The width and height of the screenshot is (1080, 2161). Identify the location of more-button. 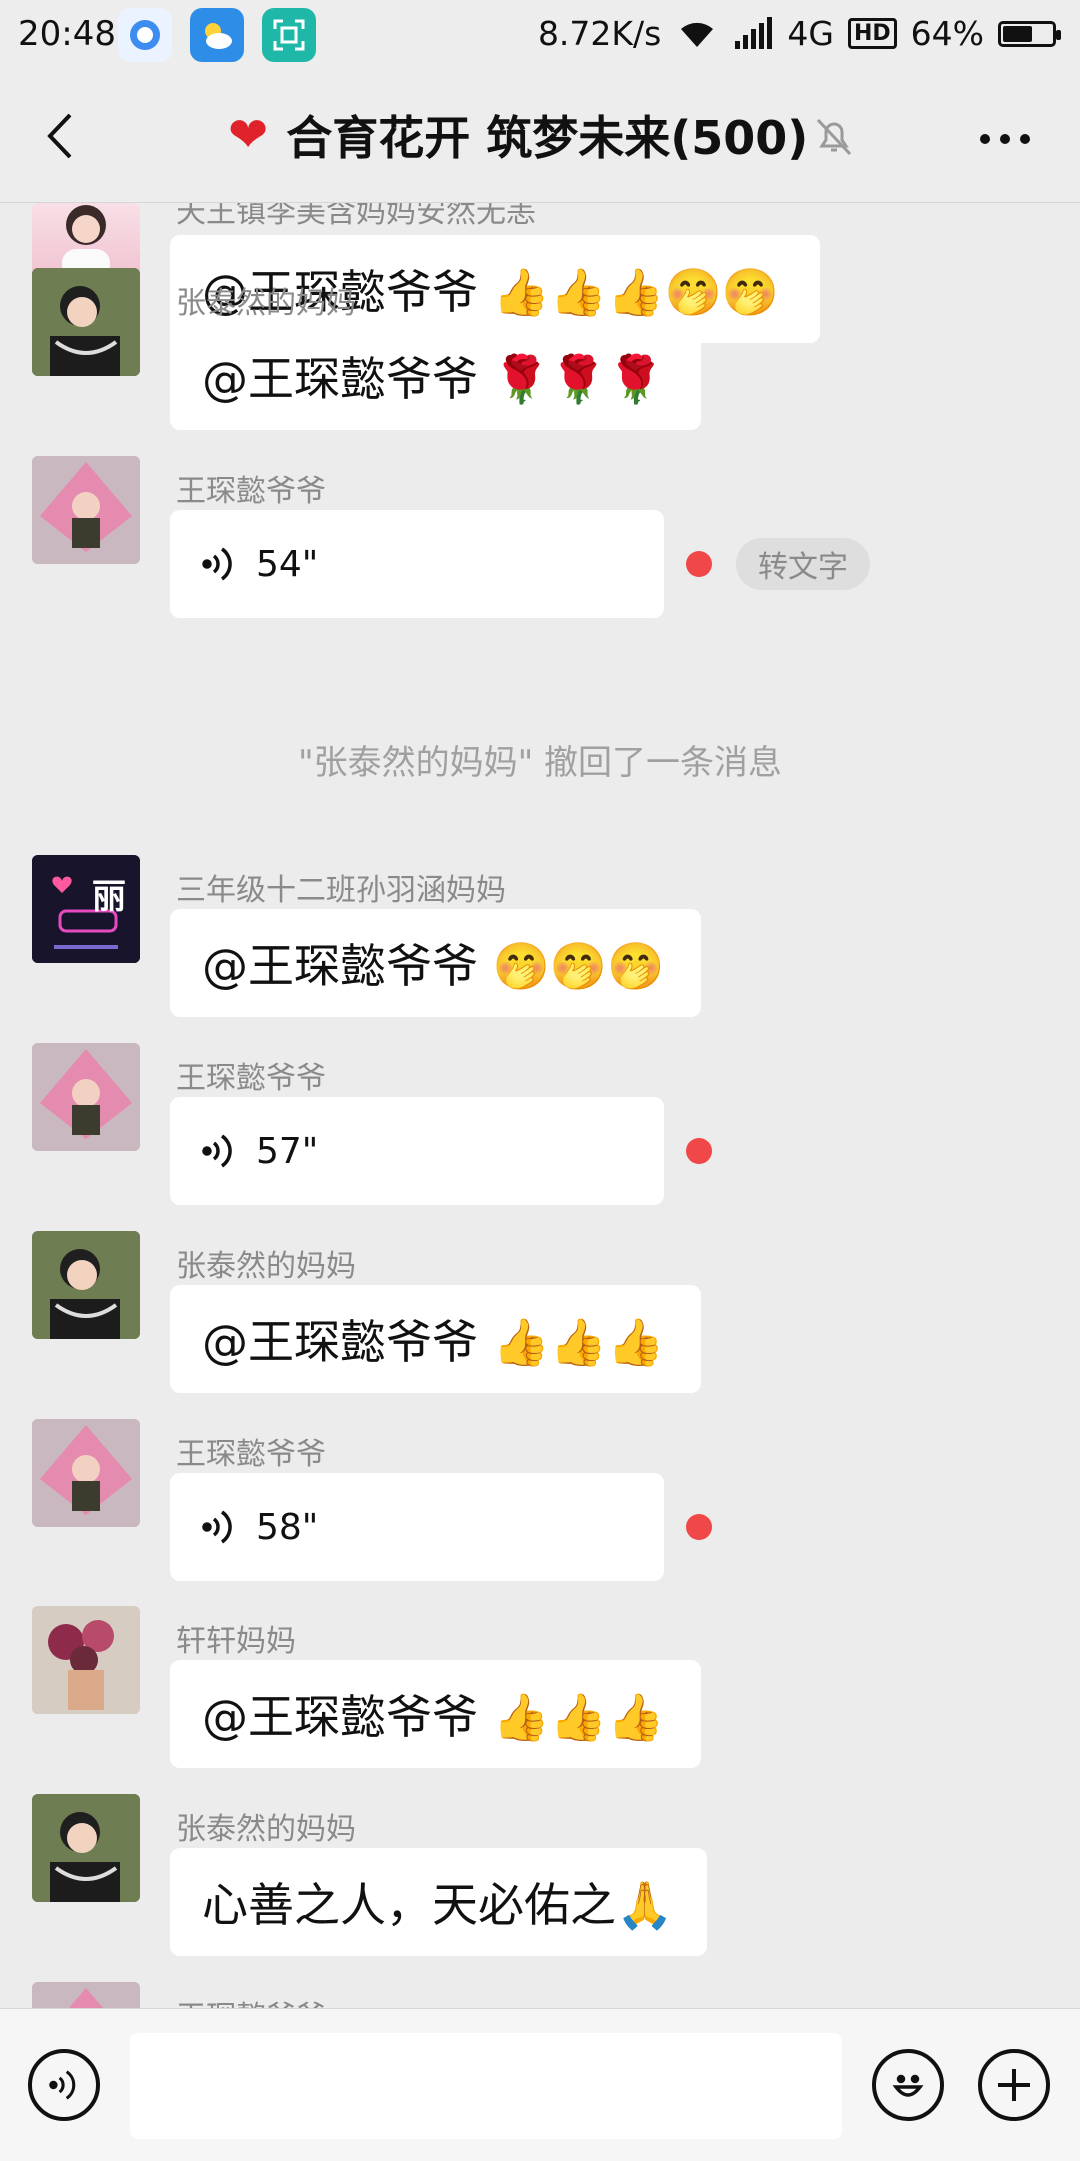
(1005, 139).